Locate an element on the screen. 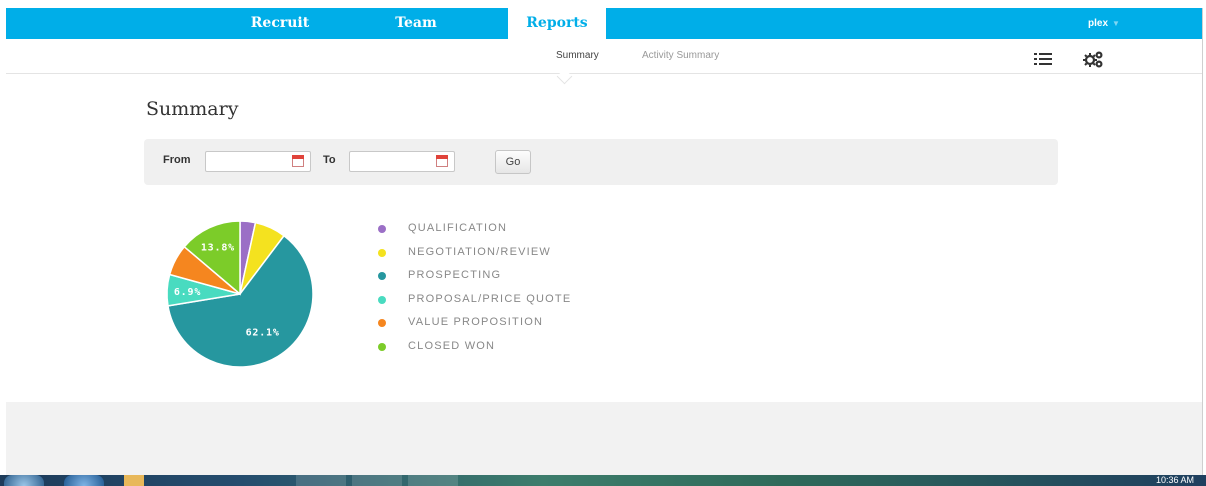  legend-label: NEGOTIATION/REVIEW is located at coordinates (480, 251).